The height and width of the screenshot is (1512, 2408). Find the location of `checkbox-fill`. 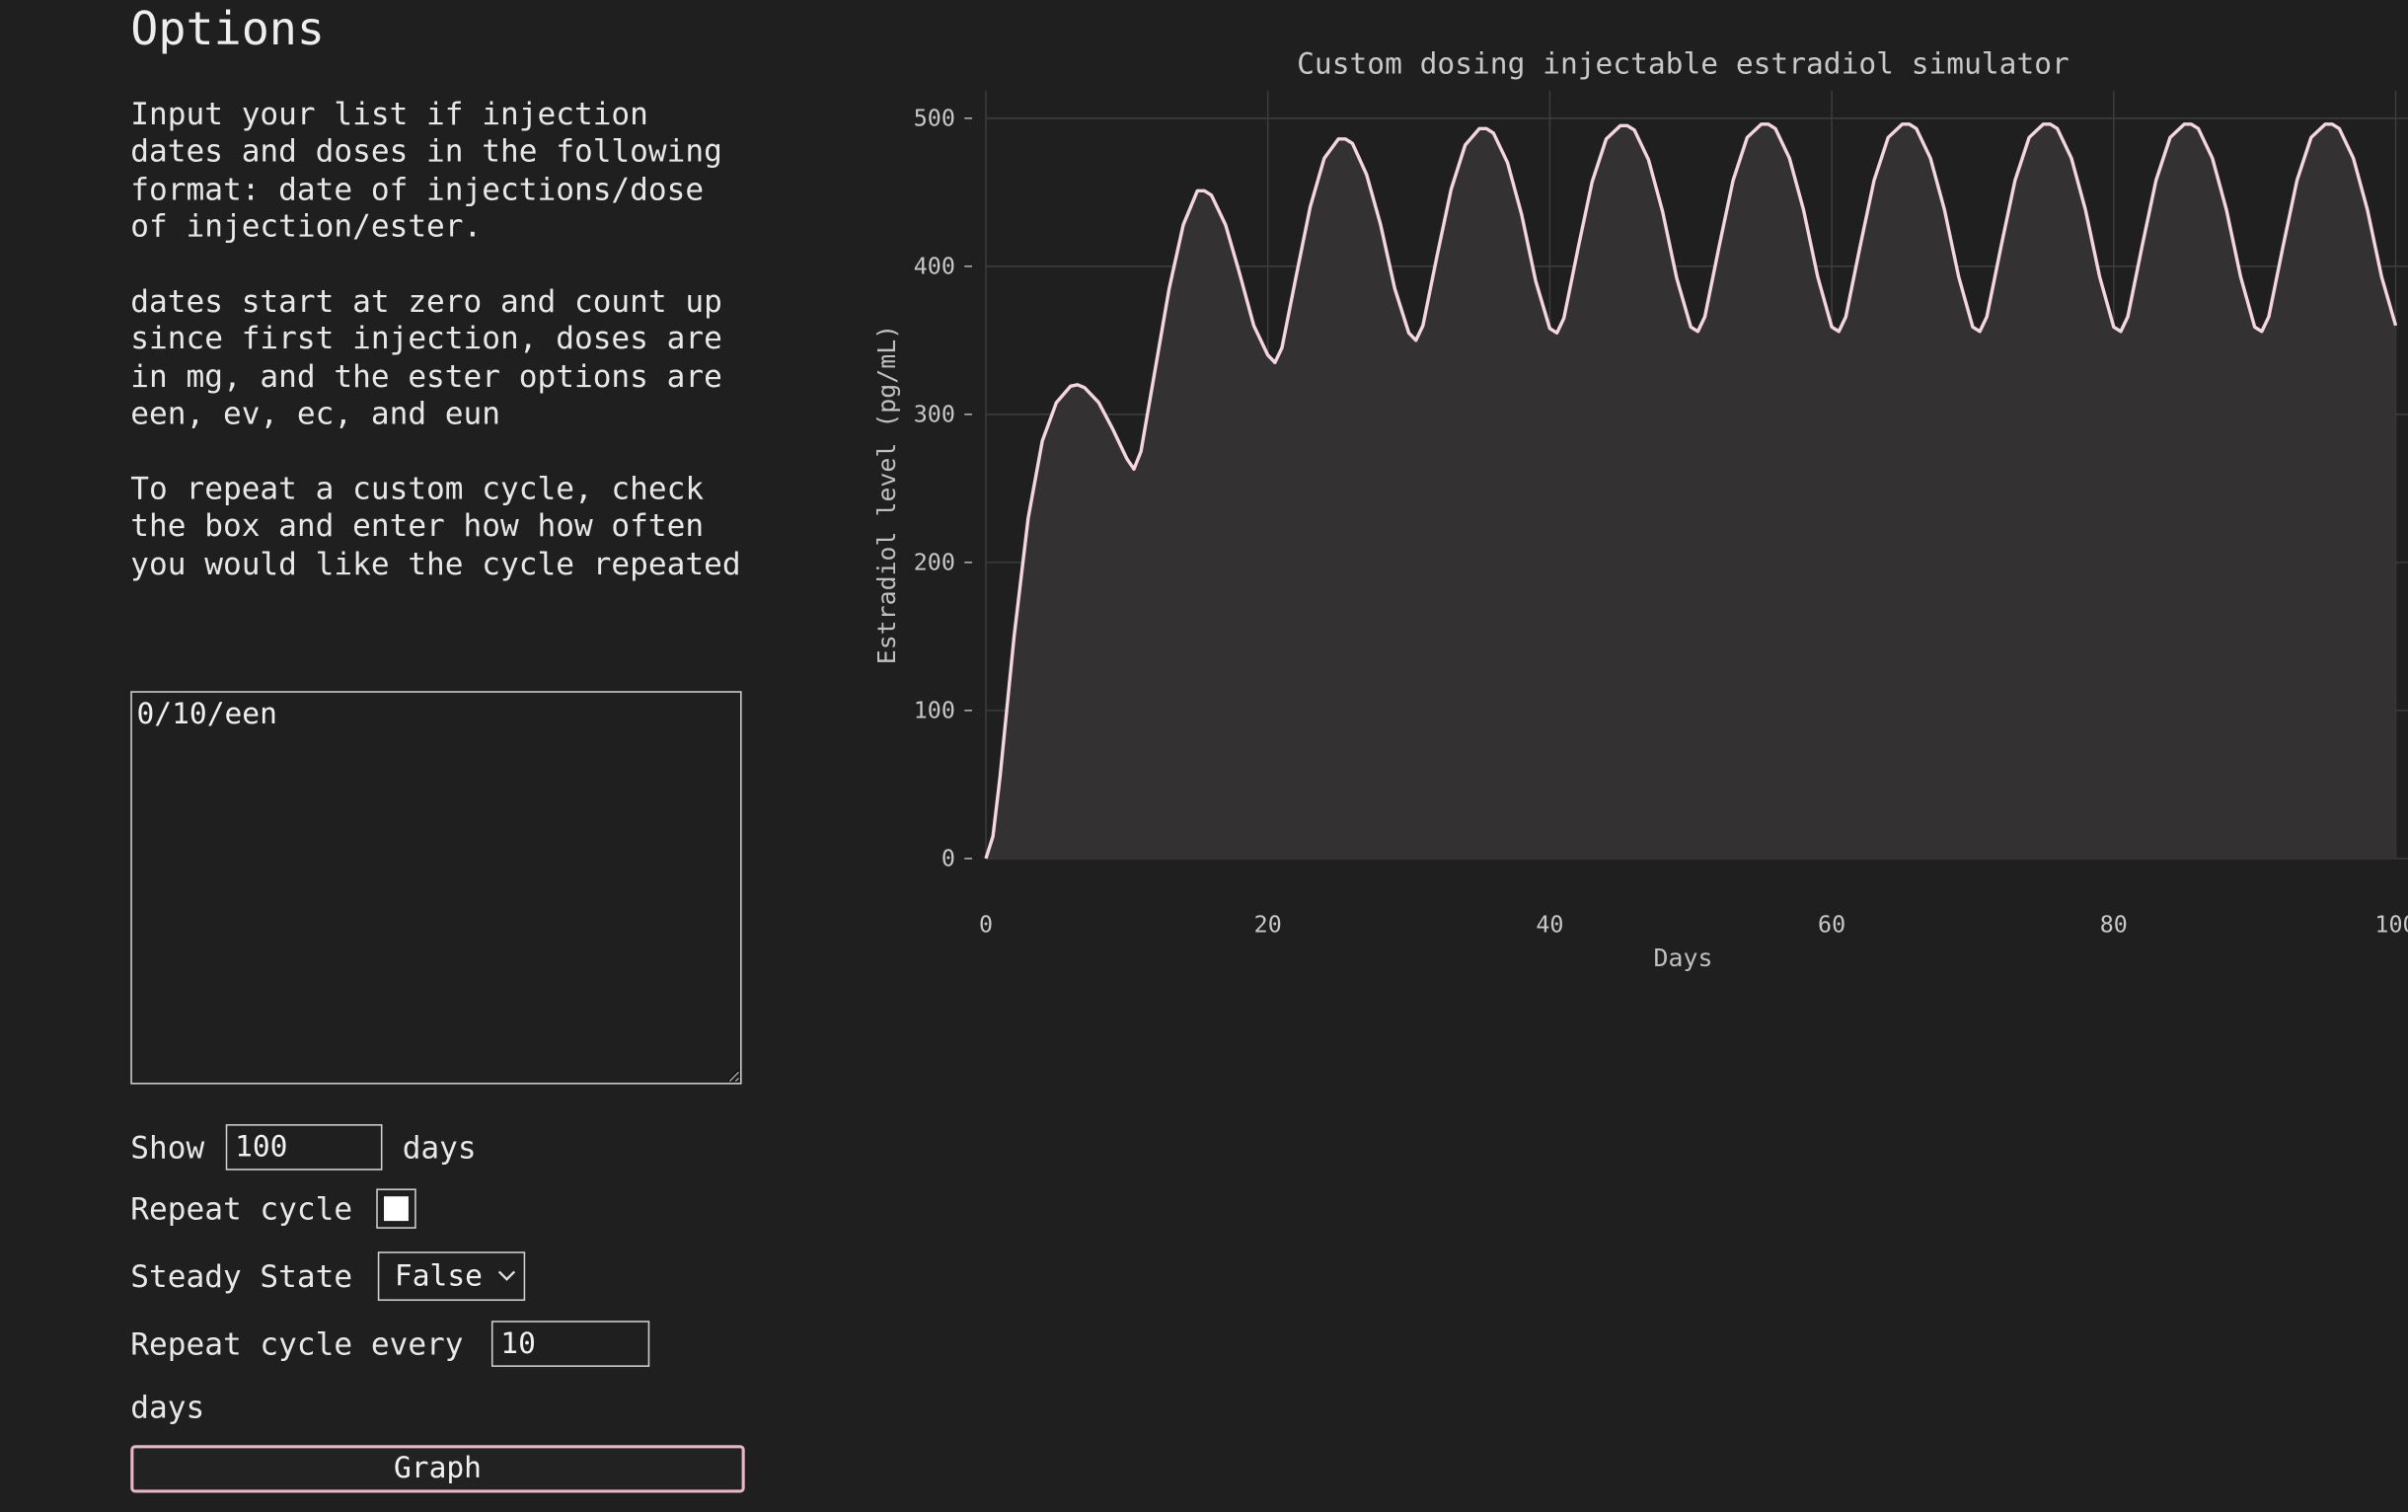

checkbox-fill is located at coordinates (397, 1209).